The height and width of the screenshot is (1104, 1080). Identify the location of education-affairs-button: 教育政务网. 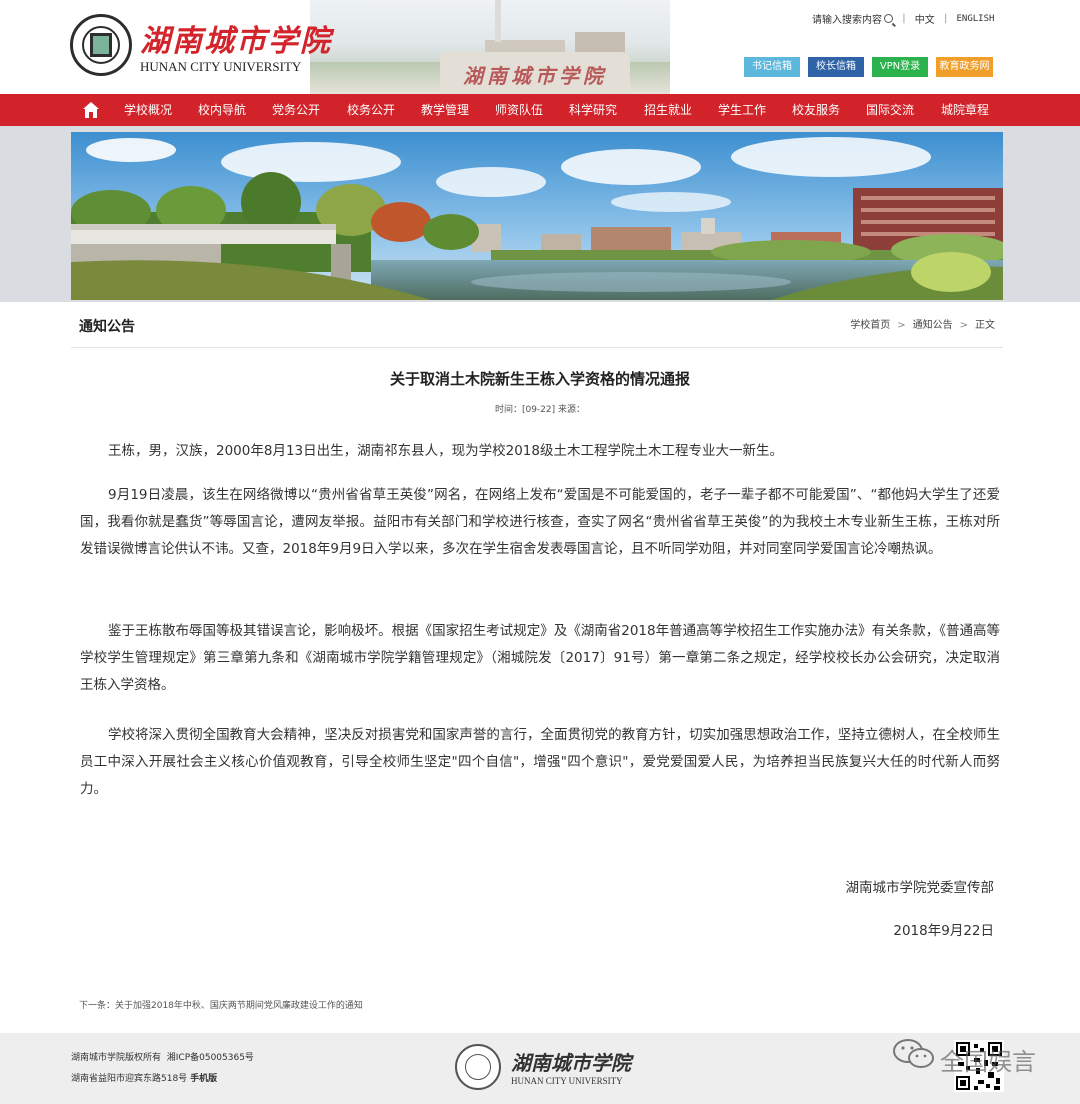
(964, 67).